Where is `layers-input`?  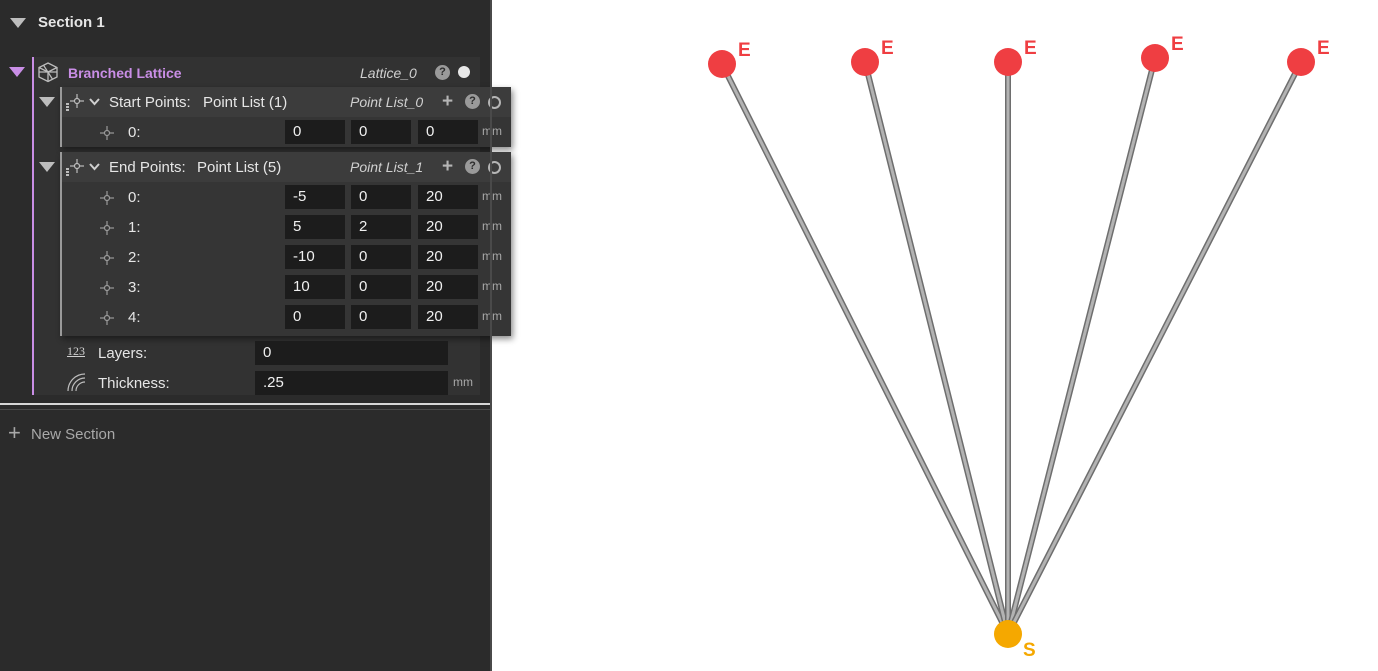
layers-input is located at coordinates (351, 353).